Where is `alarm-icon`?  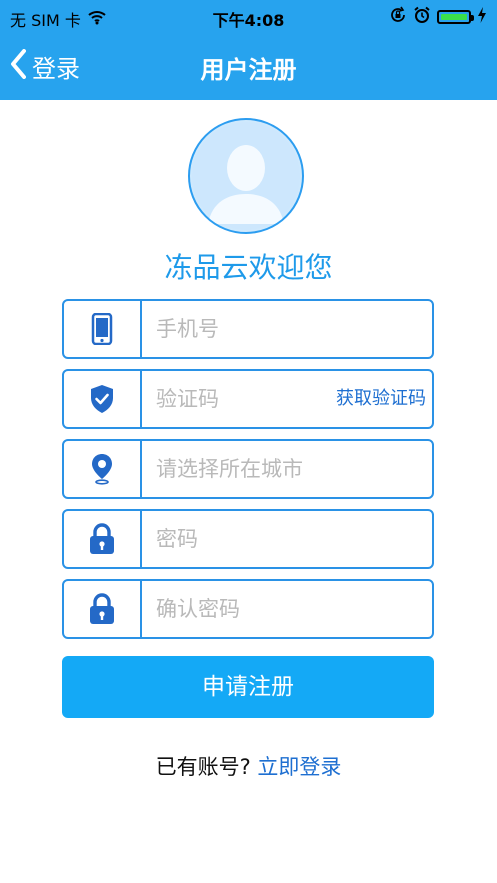 alarm-icon is located at coordinates (422, 17).